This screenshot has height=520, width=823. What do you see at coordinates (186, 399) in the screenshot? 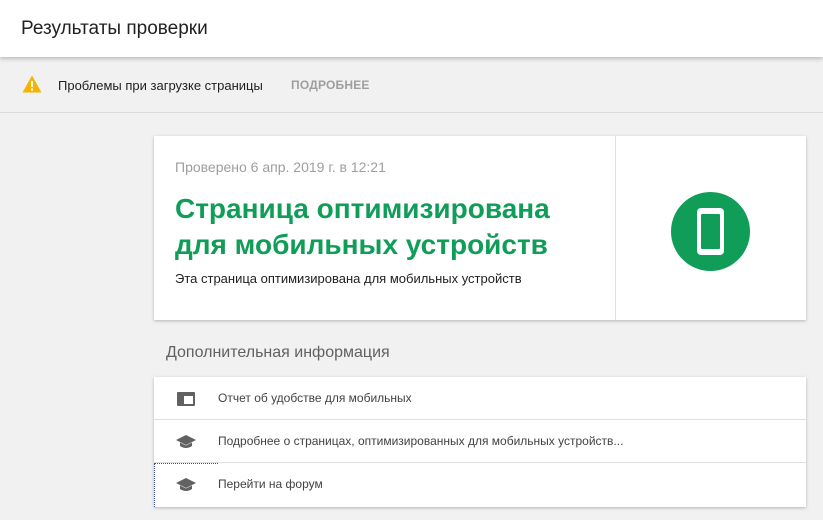
I see `report-icon` at bounding box center [186, 399].